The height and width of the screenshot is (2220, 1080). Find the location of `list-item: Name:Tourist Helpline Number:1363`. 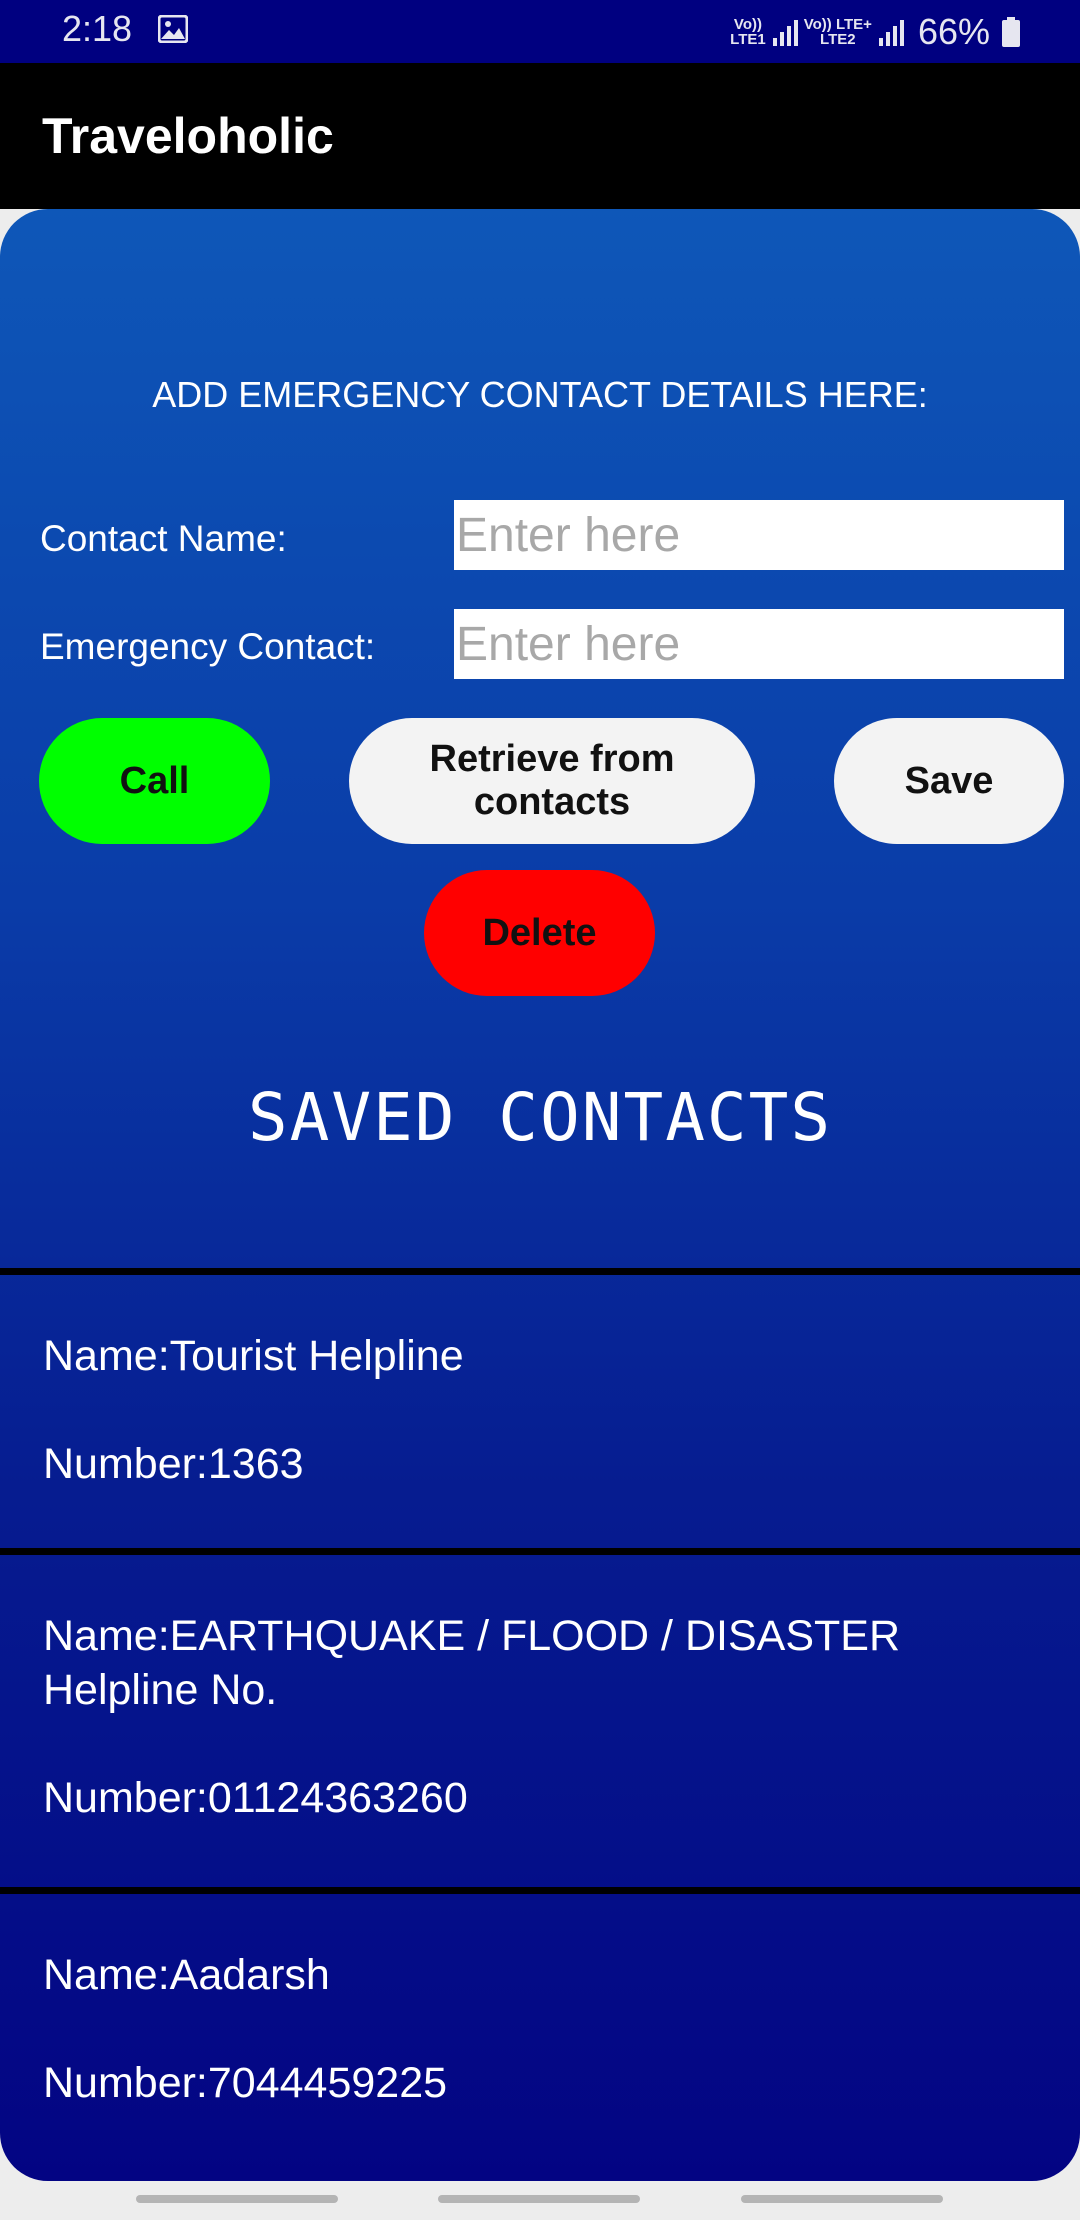

list-item: Name:Tourist Helpline Number:1363 is located at coordinates (540, 1411).